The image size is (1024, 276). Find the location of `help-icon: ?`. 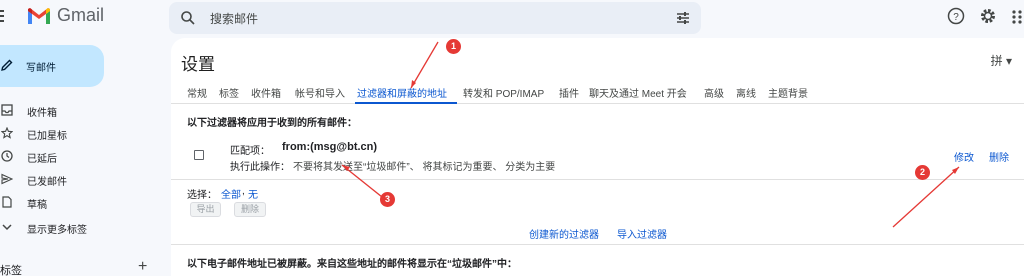

help-icon: ? is located at coordinates (956, 16).